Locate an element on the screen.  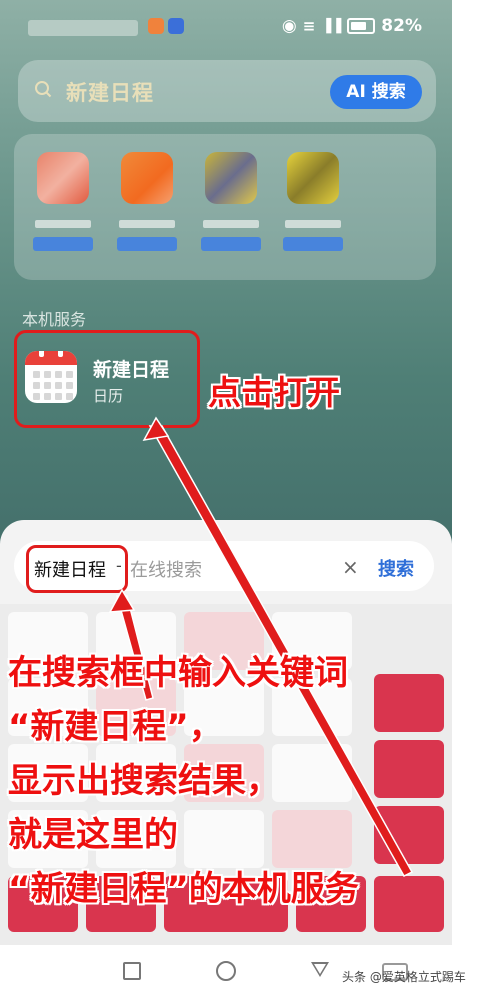
search-submit-button: 搜索 is located at coordinates (396, 568).